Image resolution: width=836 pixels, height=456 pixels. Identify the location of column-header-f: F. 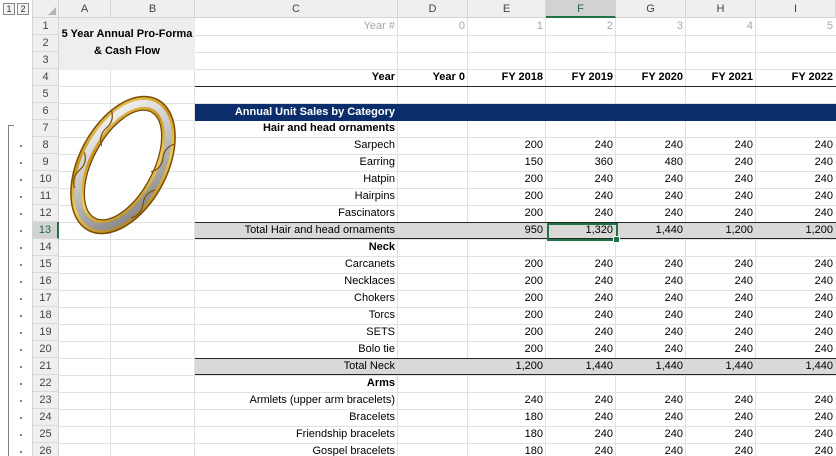
(581, 9).